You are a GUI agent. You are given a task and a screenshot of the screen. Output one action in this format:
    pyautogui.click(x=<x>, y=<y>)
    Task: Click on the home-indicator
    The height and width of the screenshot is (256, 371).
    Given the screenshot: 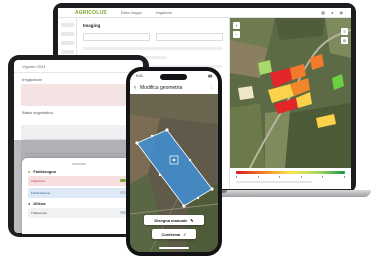 What is the action you would take?
    pyautogui.click(x=174, y=248)
    